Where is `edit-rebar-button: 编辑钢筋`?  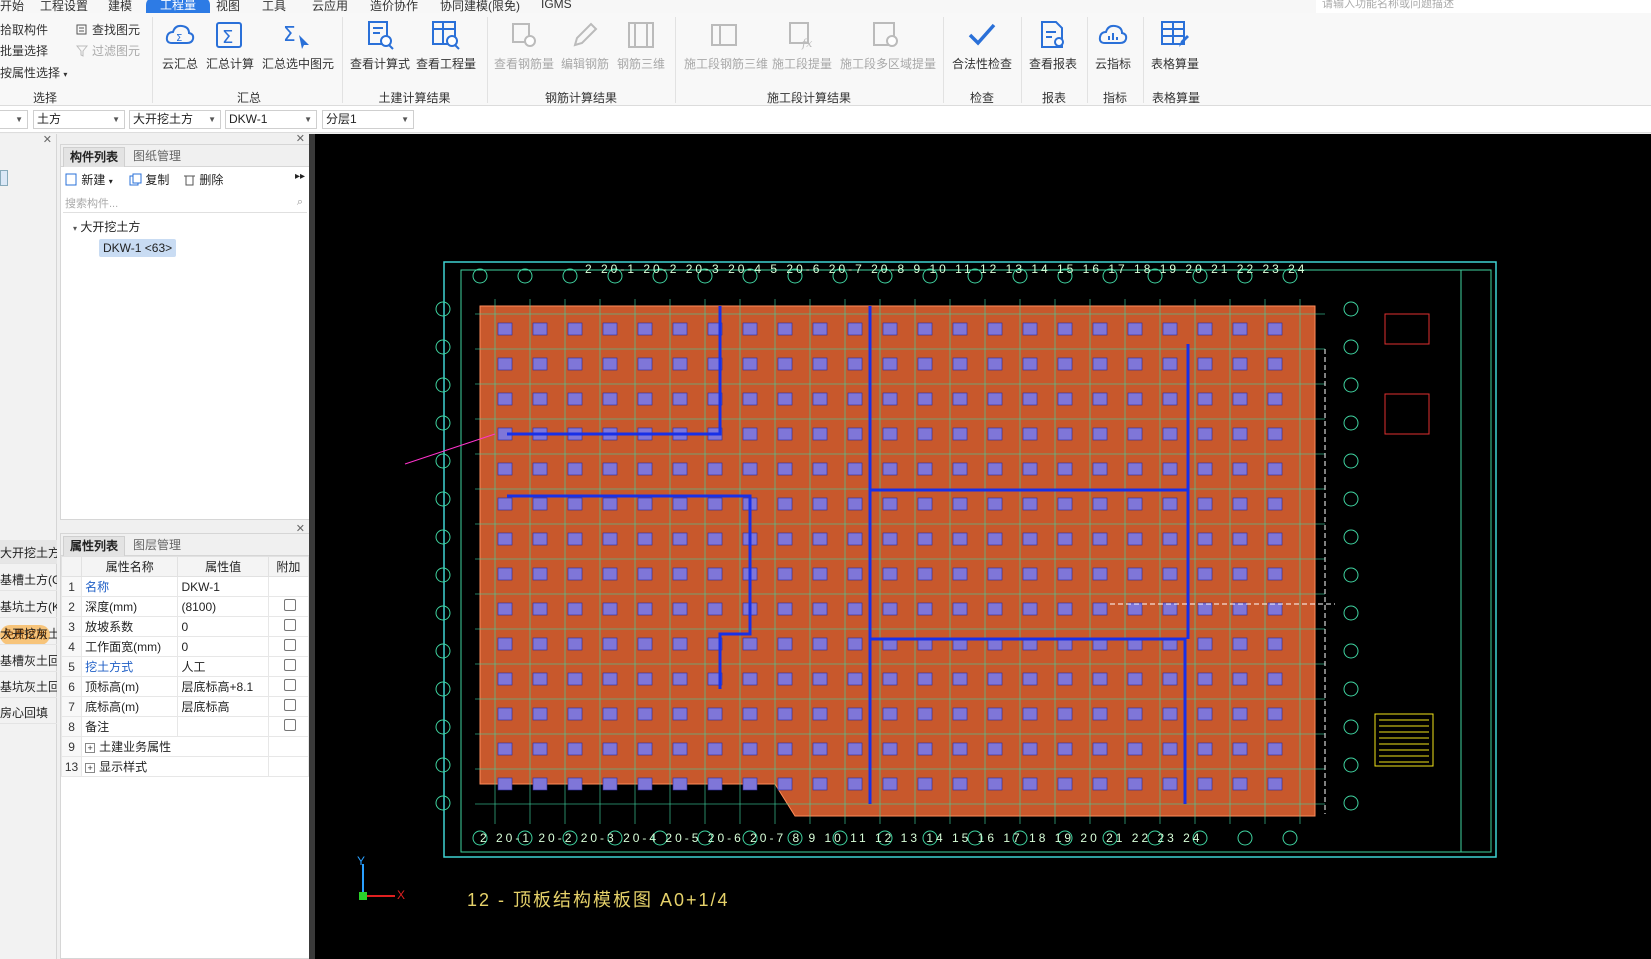 edit-rebar-button: 编辑钢筋 is located at coordinates (585, 45).